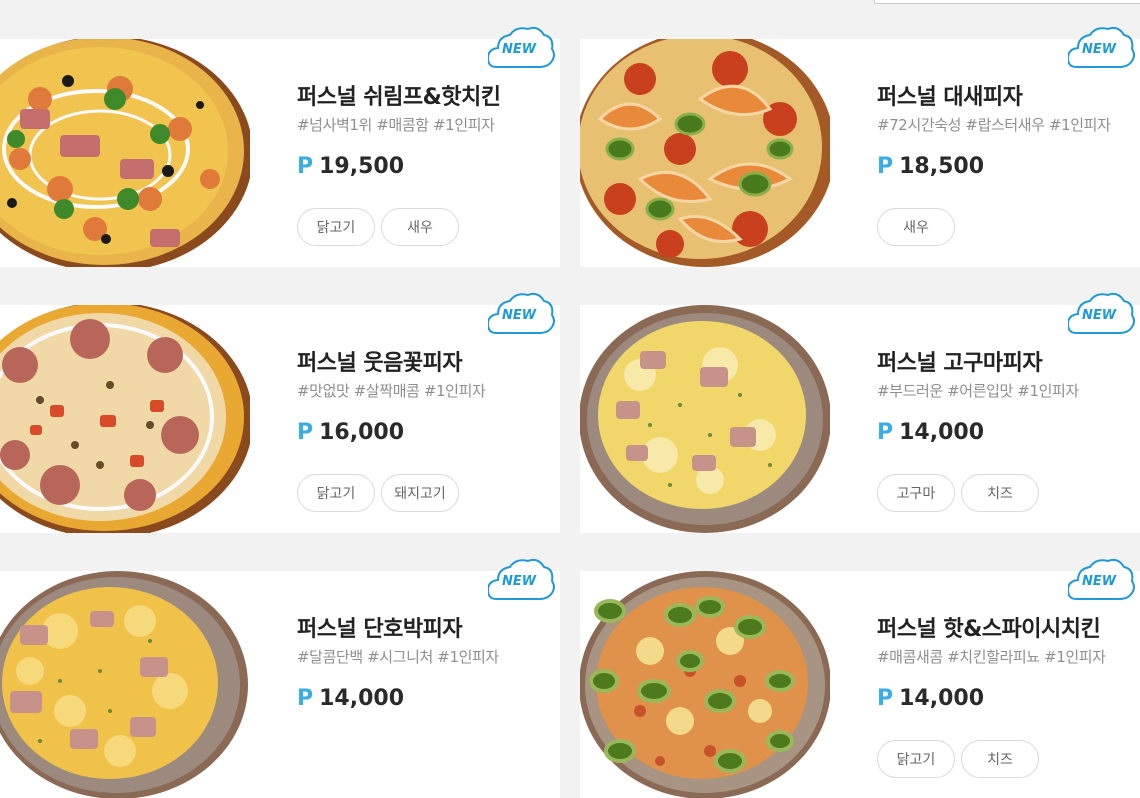  Describe the element at coordinates (398, 657) in the screenshot. I see `product-tags: #달콤단백 #시그니처 #1인피자` at that location.